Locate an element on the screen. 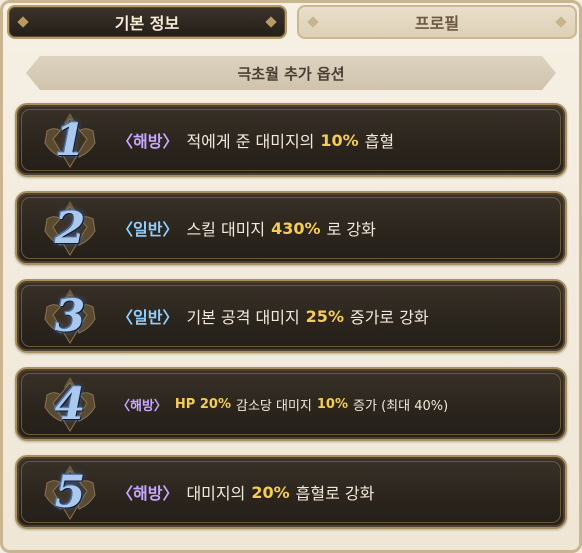 The height and width of the screenshot is (553, 582). option-row-2: 2 〈일반〉 스킬 대미지 430% 로 강화 is located at coordinates (291, 228).